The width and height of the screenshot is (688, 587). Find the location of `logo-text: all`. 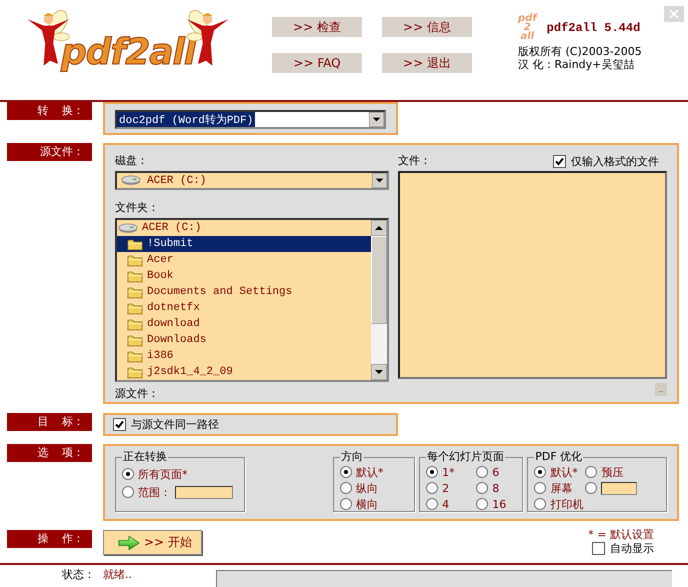

logo-text: all is located at coordinates (527, 36).